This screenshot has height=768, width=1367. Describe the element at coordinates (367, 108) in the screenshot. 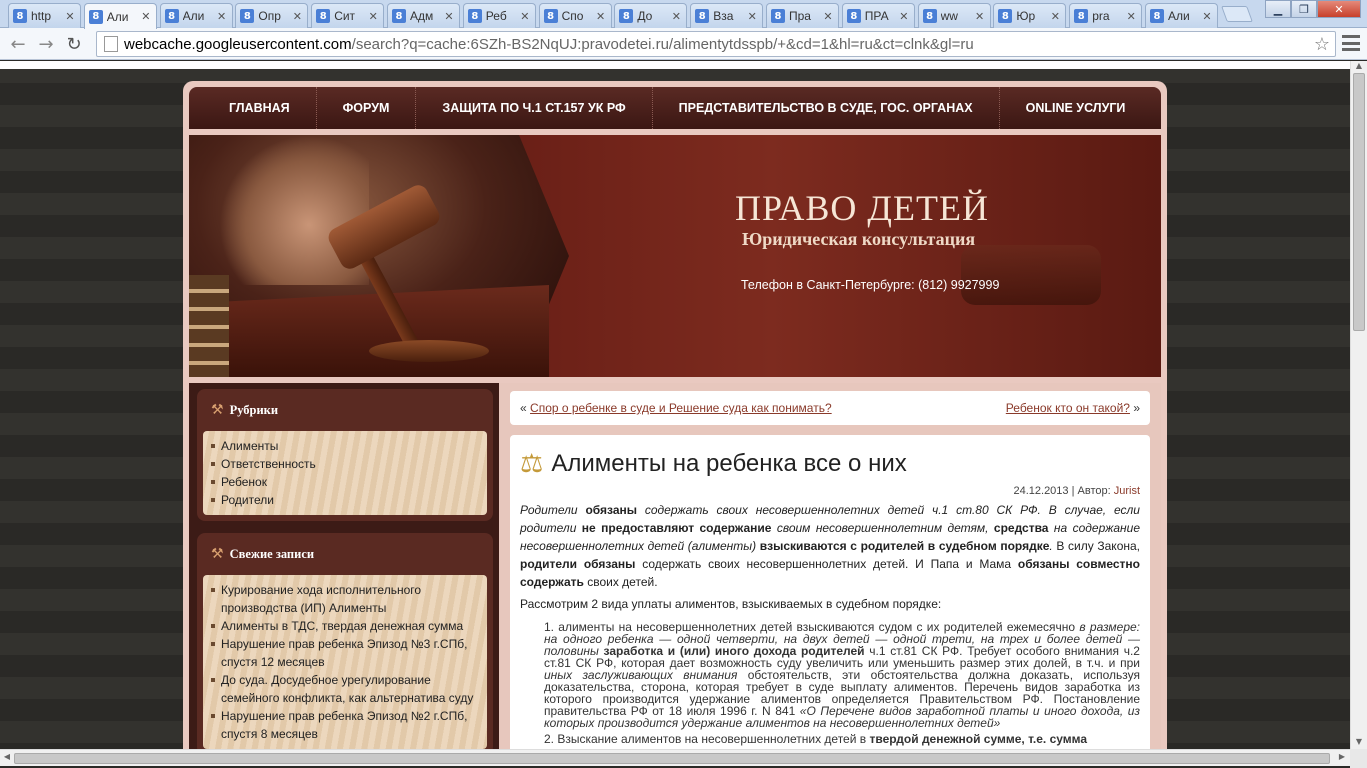

I see `nav-item: ФОРУМ` at that location.